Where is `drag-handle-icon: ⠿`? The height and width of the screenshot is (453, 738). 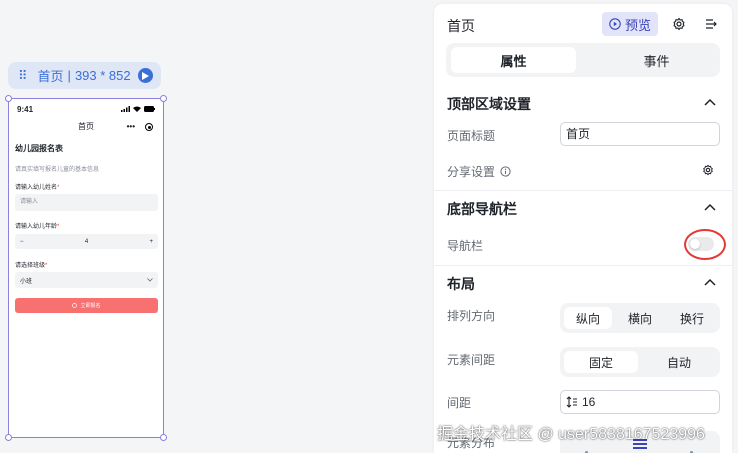 drag-handle-icon: ⠿ is located at coordinates (22, 76).